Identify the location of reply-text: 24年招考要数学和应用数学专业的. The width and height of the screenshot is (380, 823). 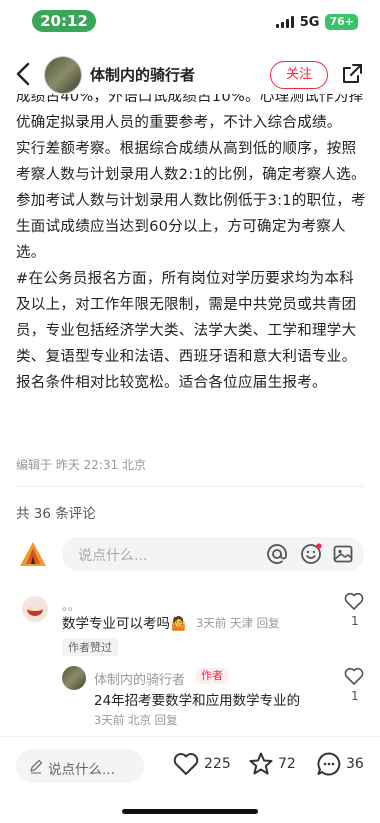
(197, 699).